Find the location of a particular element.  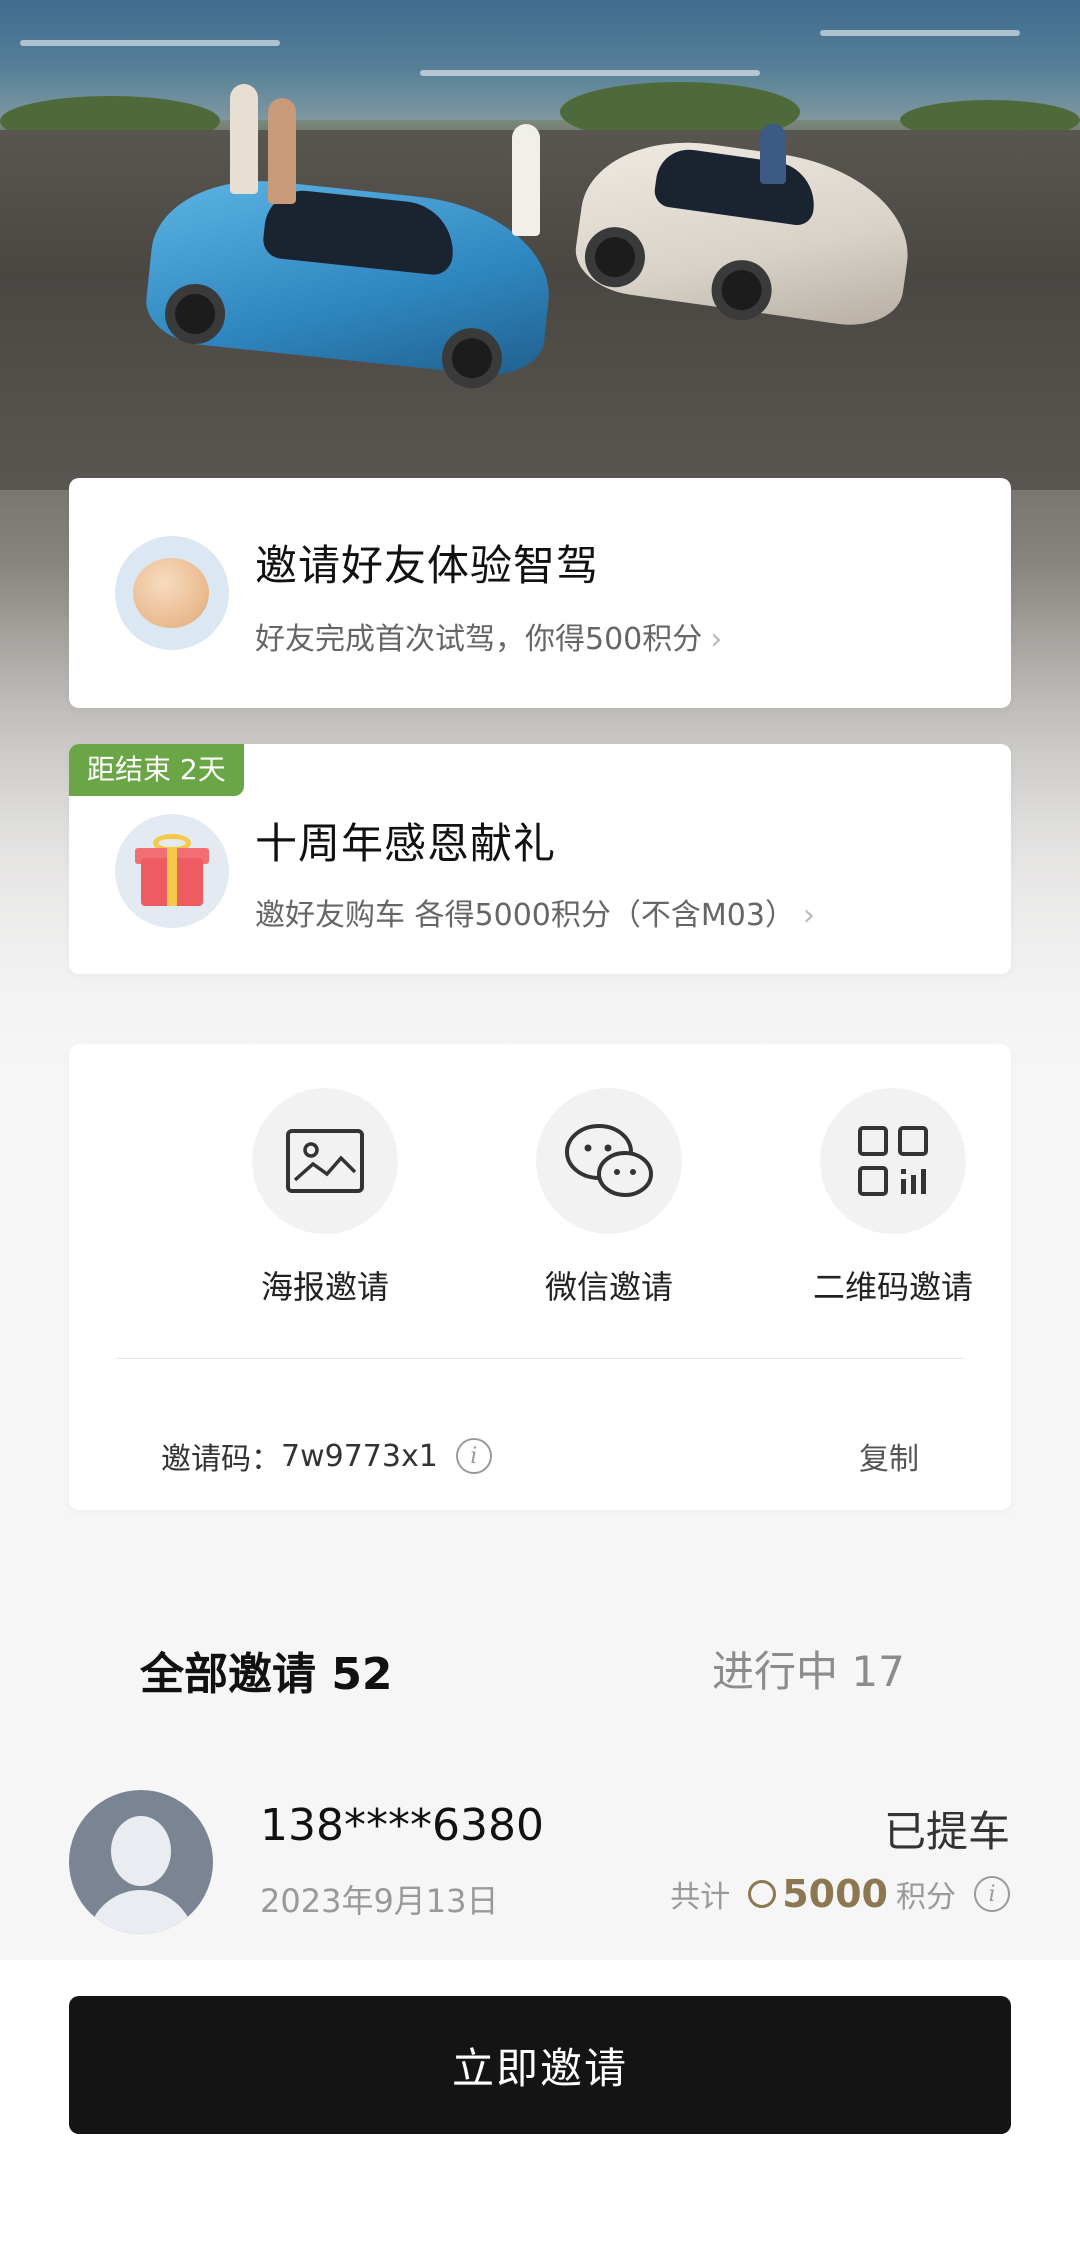

copy-button: 复制 is located at coordinates (889, 1456).